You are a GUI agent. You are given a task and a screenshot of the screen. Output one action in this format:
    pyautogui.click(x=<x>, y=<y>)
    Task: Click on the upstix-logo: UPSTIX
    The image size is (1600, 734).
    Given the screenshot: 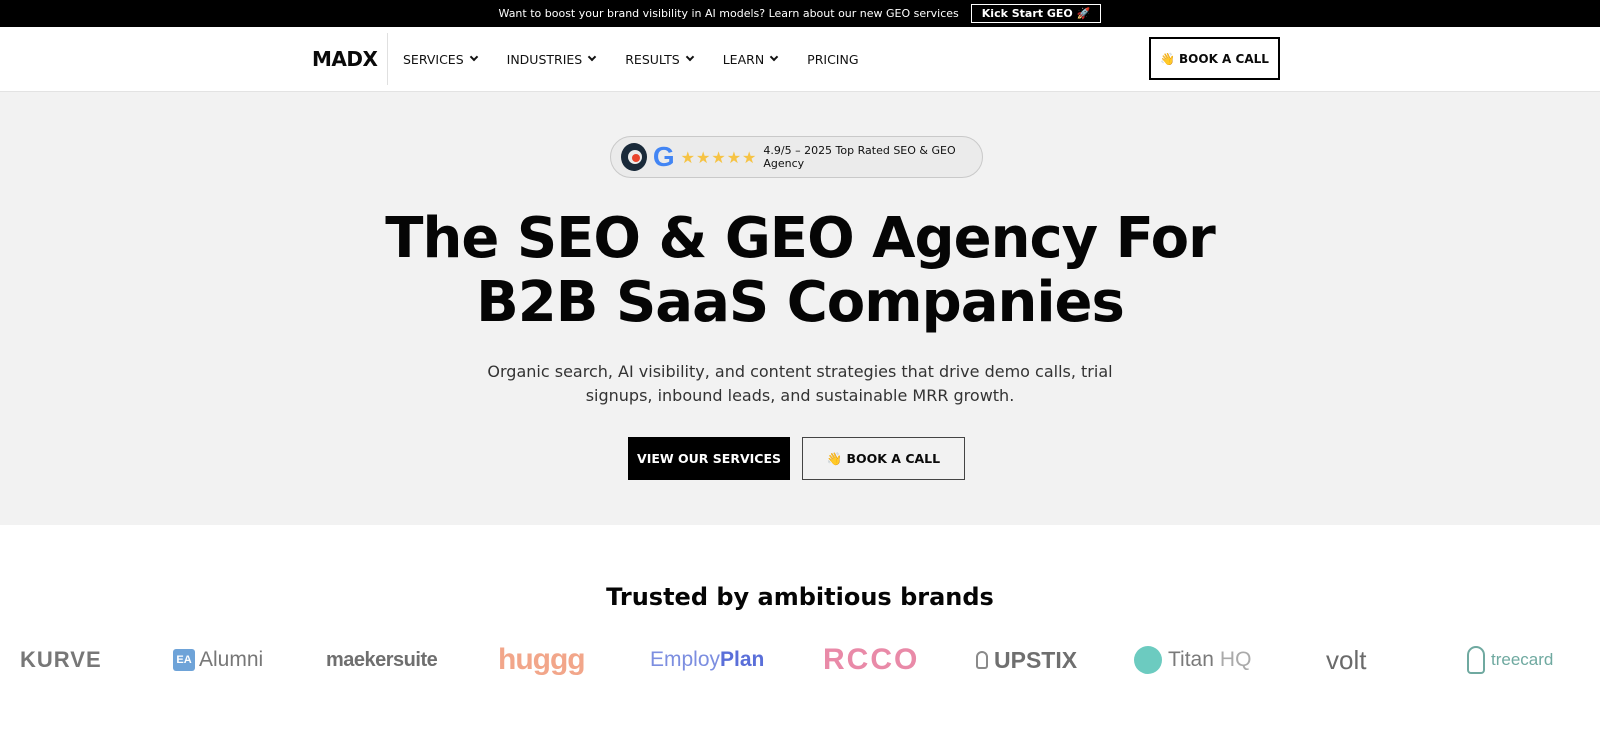 What is the action you would take?
    pyautogui.click(x=1026, y=660)
    